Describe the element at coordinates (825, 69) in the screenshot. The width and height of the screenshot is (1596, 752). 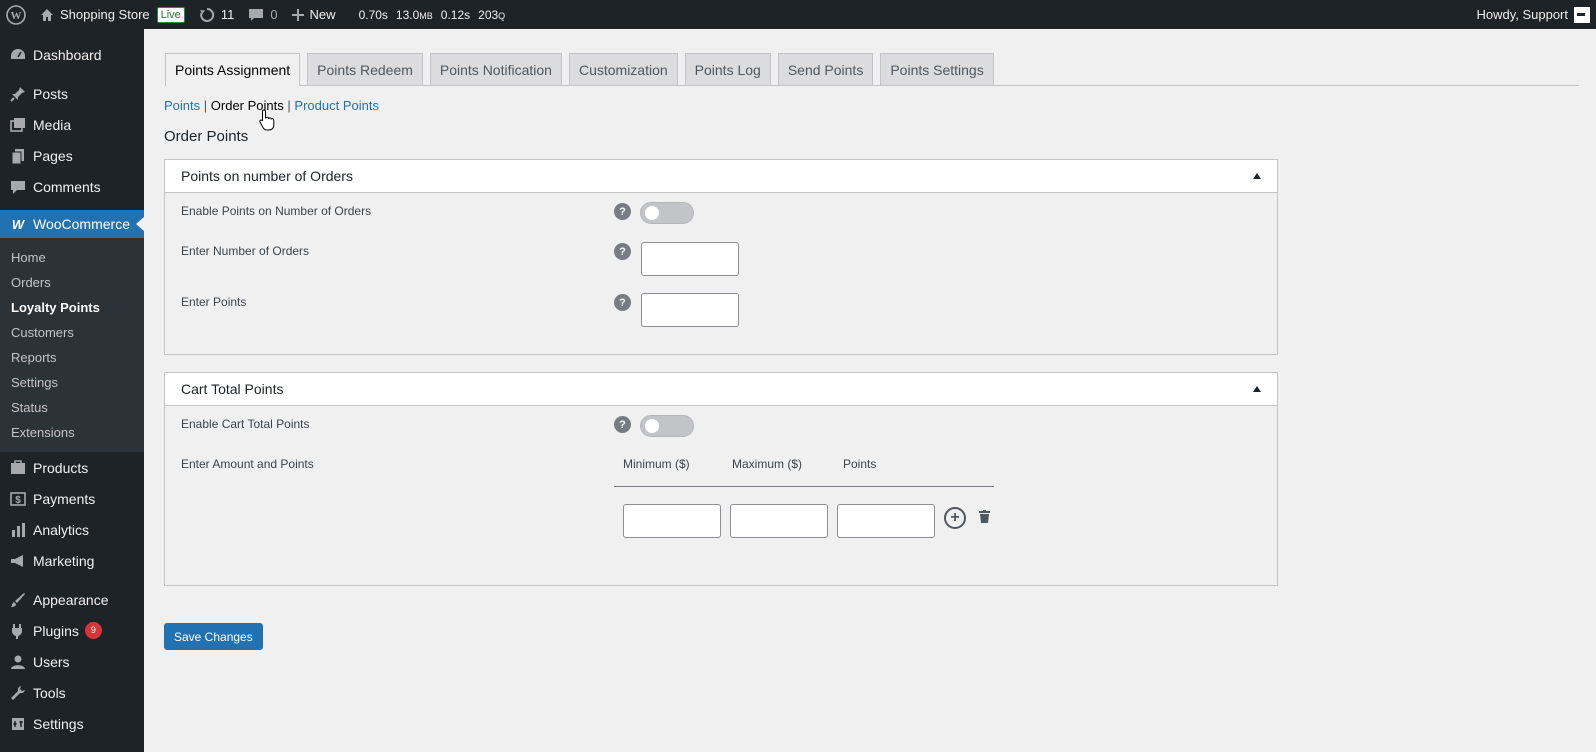
I see `tab-send-points: Send Points` at that location.